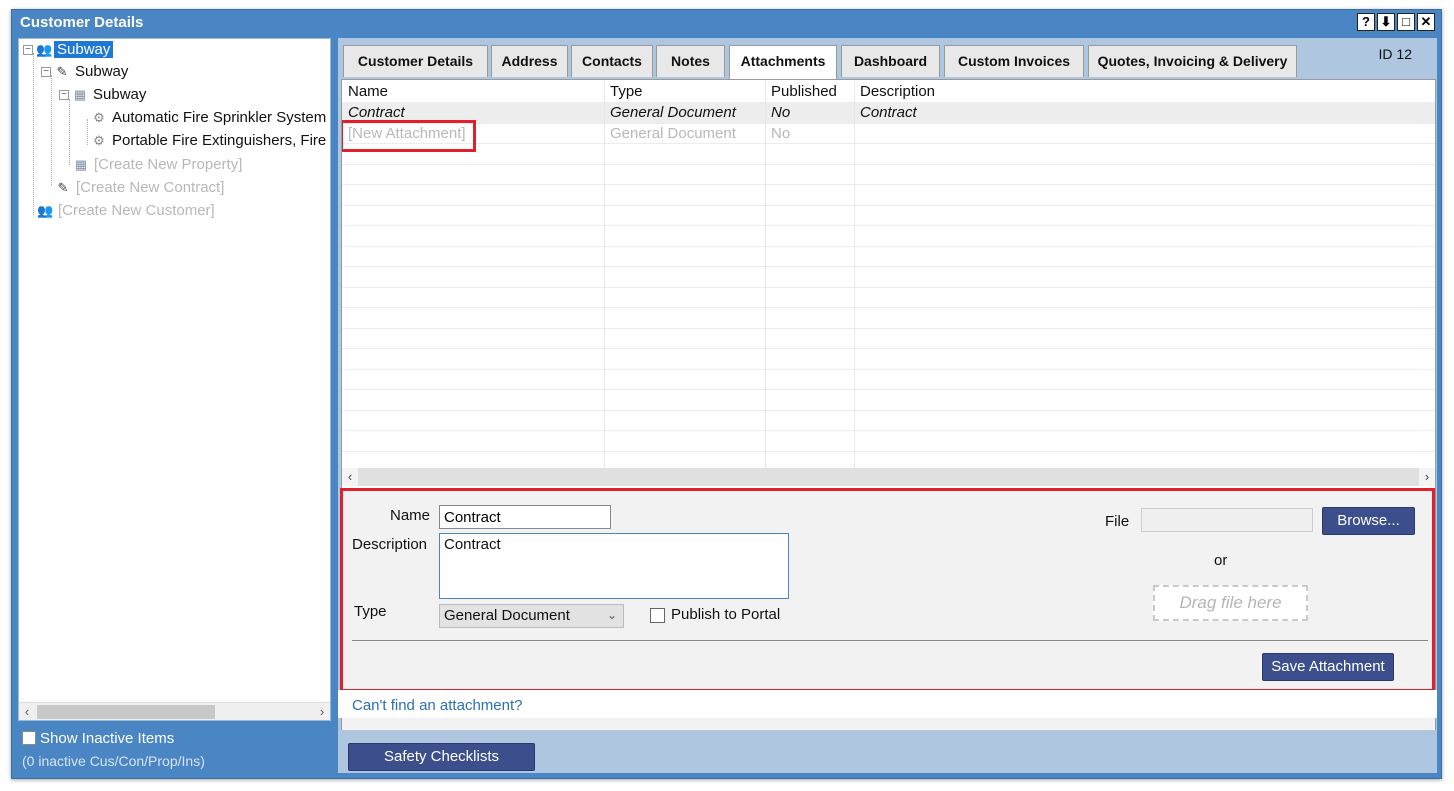 The width and height of the screenshot is (1454, 791). I want to click on tree-item-installation: ⚙ Automatic Fire Sprinkler System, so click(210, 118).